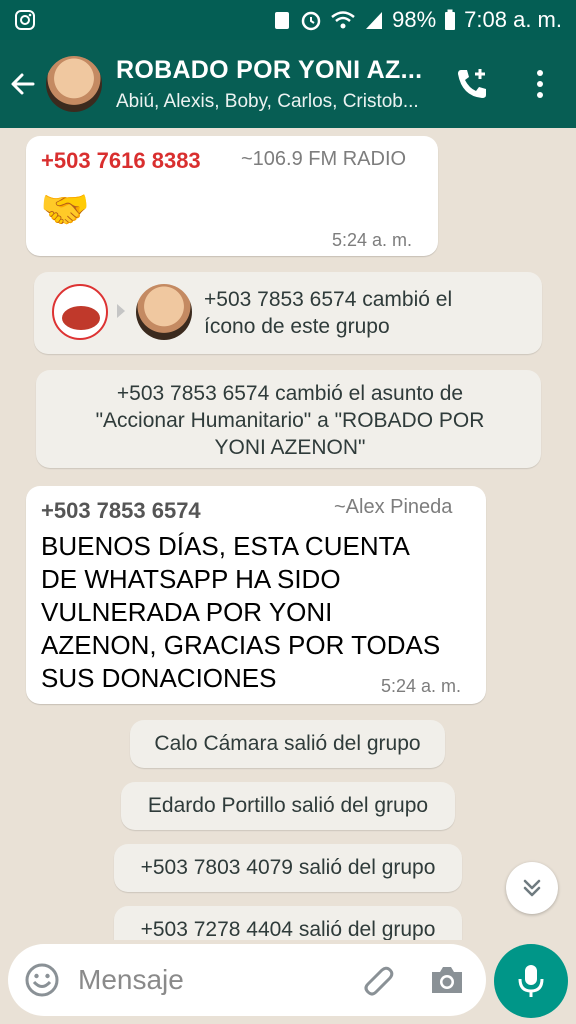  I want to click on battery-percent: 98%, so click(414, 19).